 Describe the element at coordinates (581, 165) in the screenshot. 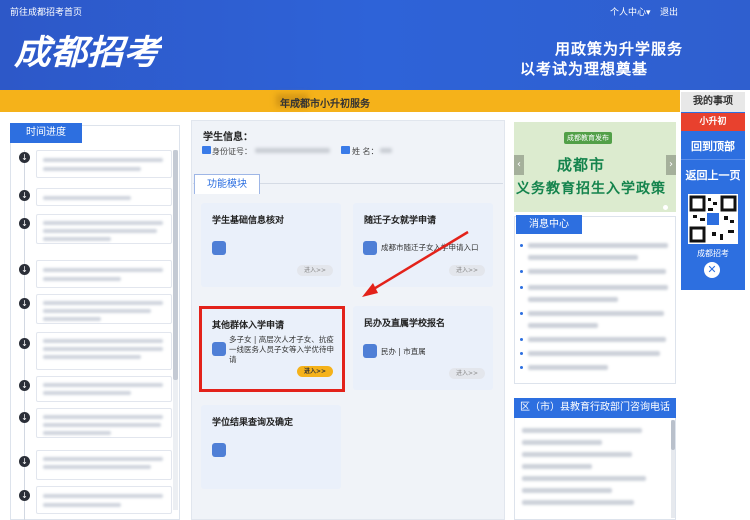

I see `banner-line-1: 成都市` at that location.